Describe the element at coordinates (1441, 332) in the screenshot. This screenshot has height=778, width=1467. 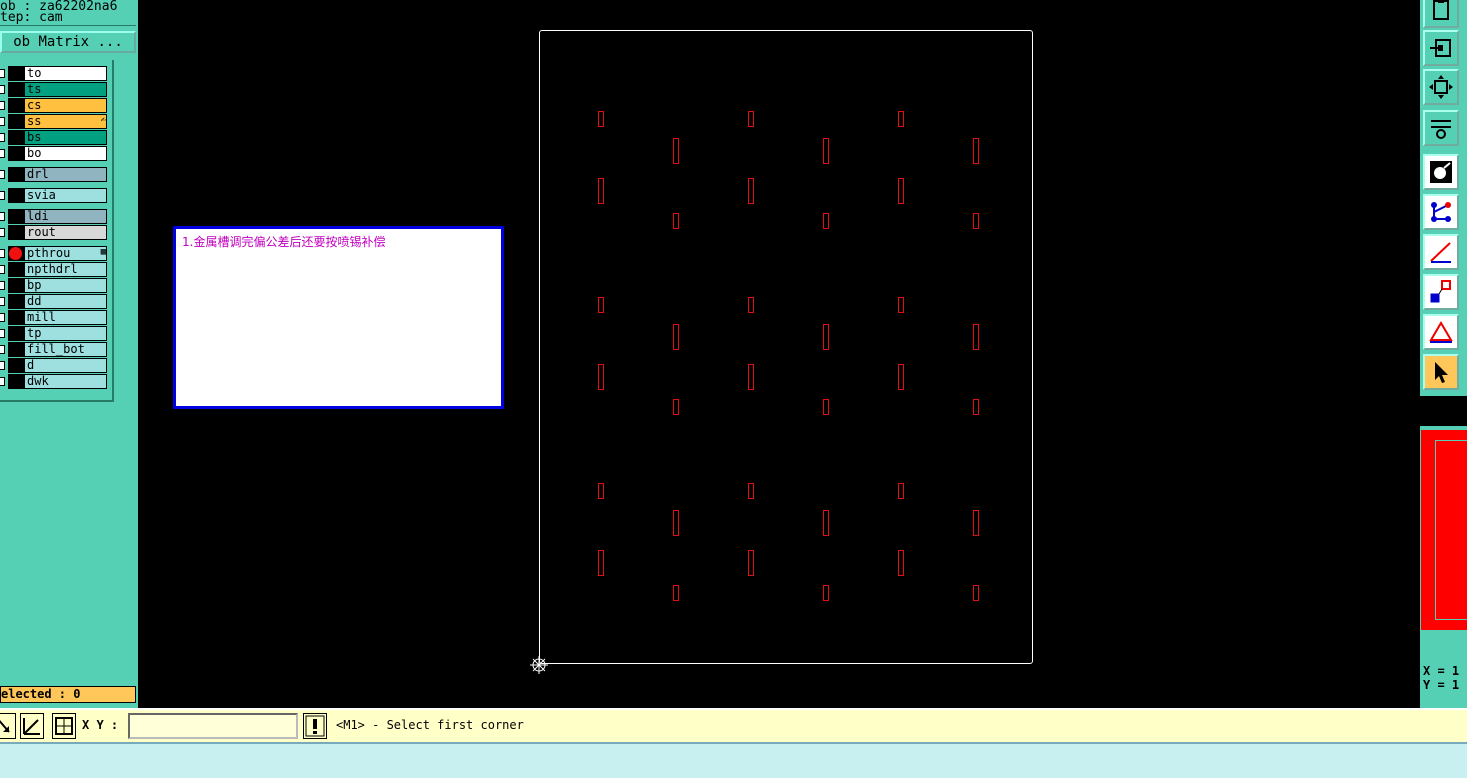
I see `angle-icon` at that location.